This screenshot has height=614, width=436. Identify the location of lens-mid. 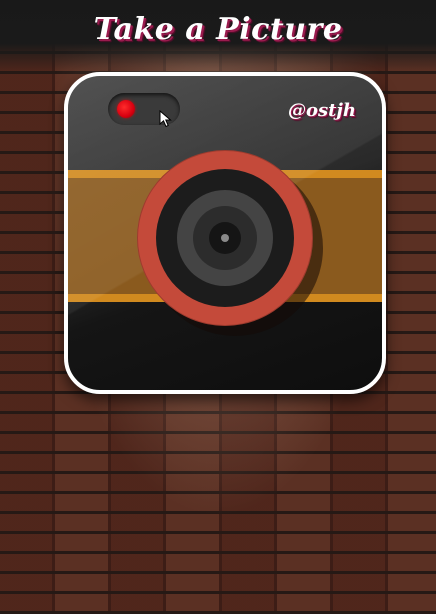
(225, 238).